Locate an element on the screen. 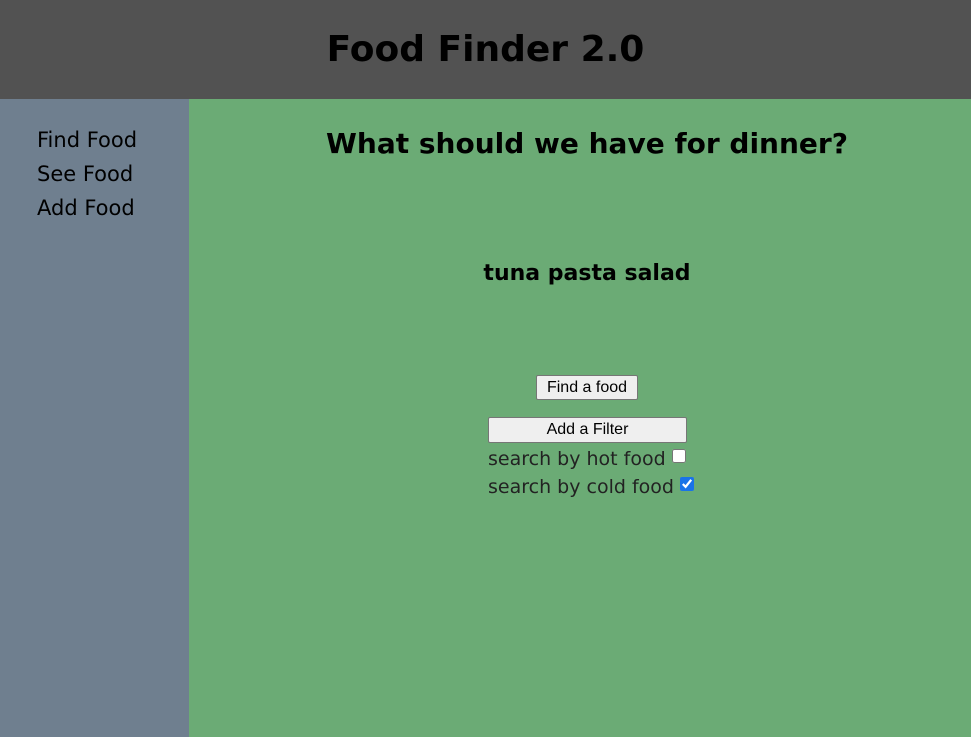 Image resolution: width=971 pixels, height=737 pixels. food-result: tuna pasta salad is located at coordinates (587, 273).